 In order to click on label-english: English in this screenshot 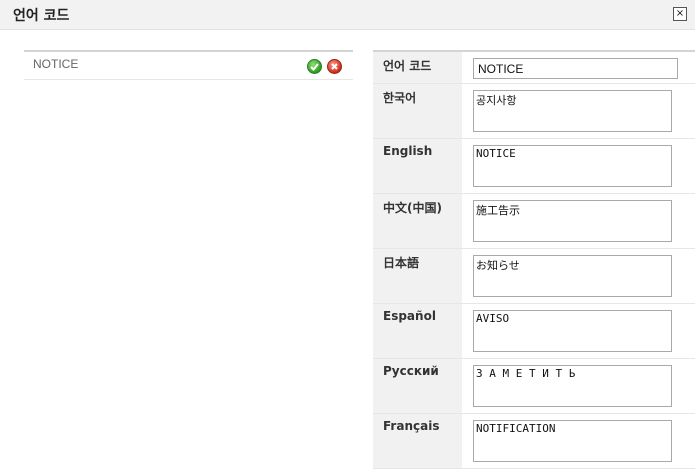, I will do `click(417, 166)`.